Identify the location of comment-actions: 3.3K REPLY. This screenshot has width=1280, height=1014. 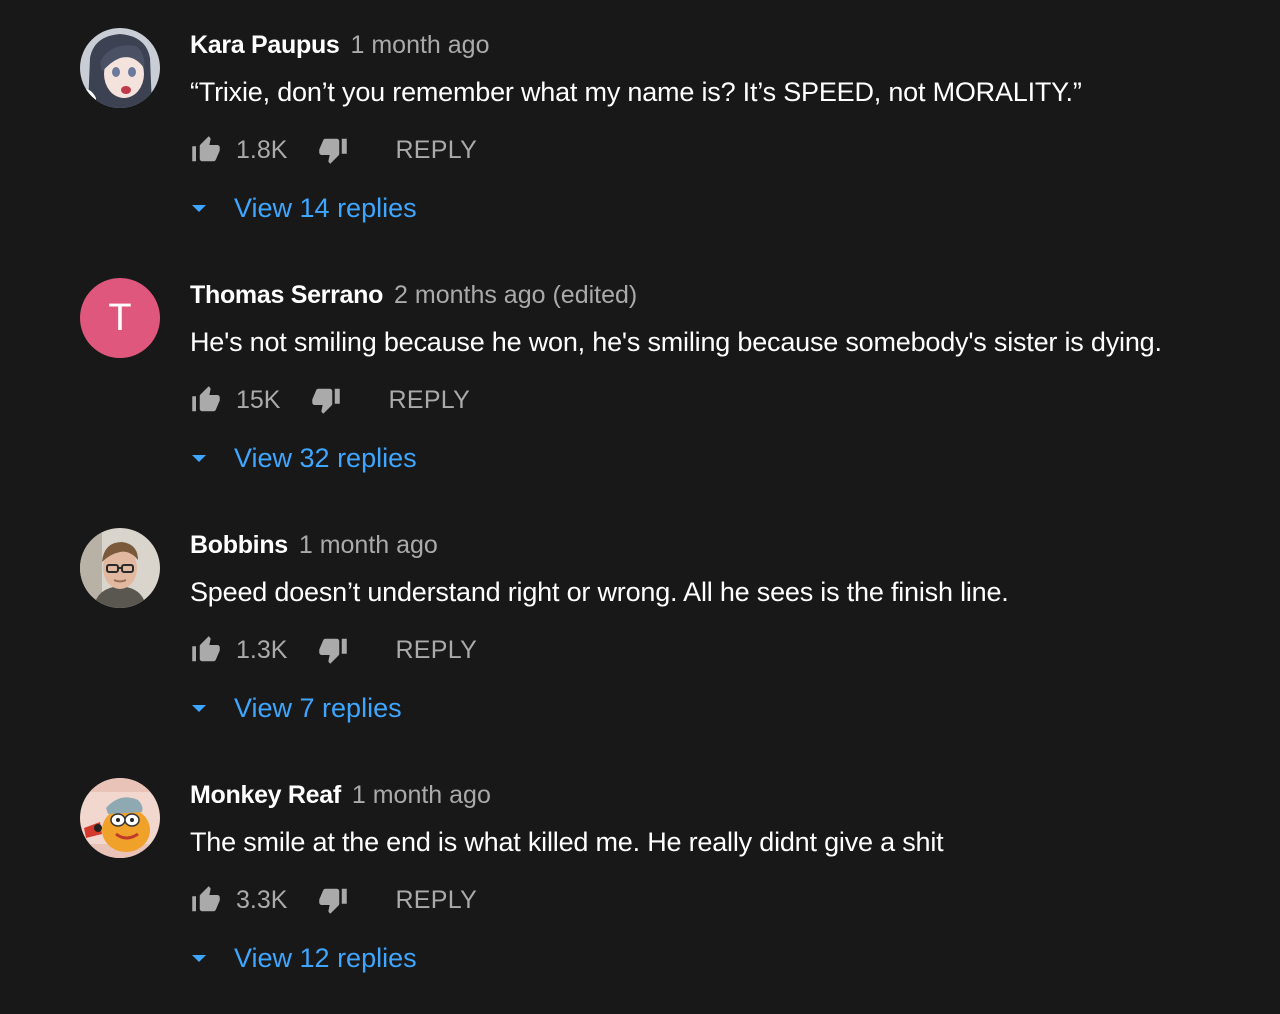
(333, 900).